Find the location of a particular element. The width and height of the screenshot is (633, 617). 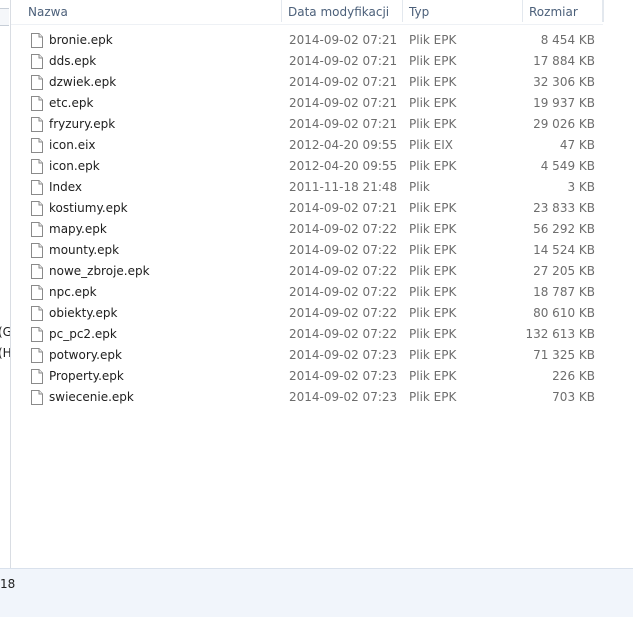

file-name: pc_pc2.epk is located at coordinates (83, 334).